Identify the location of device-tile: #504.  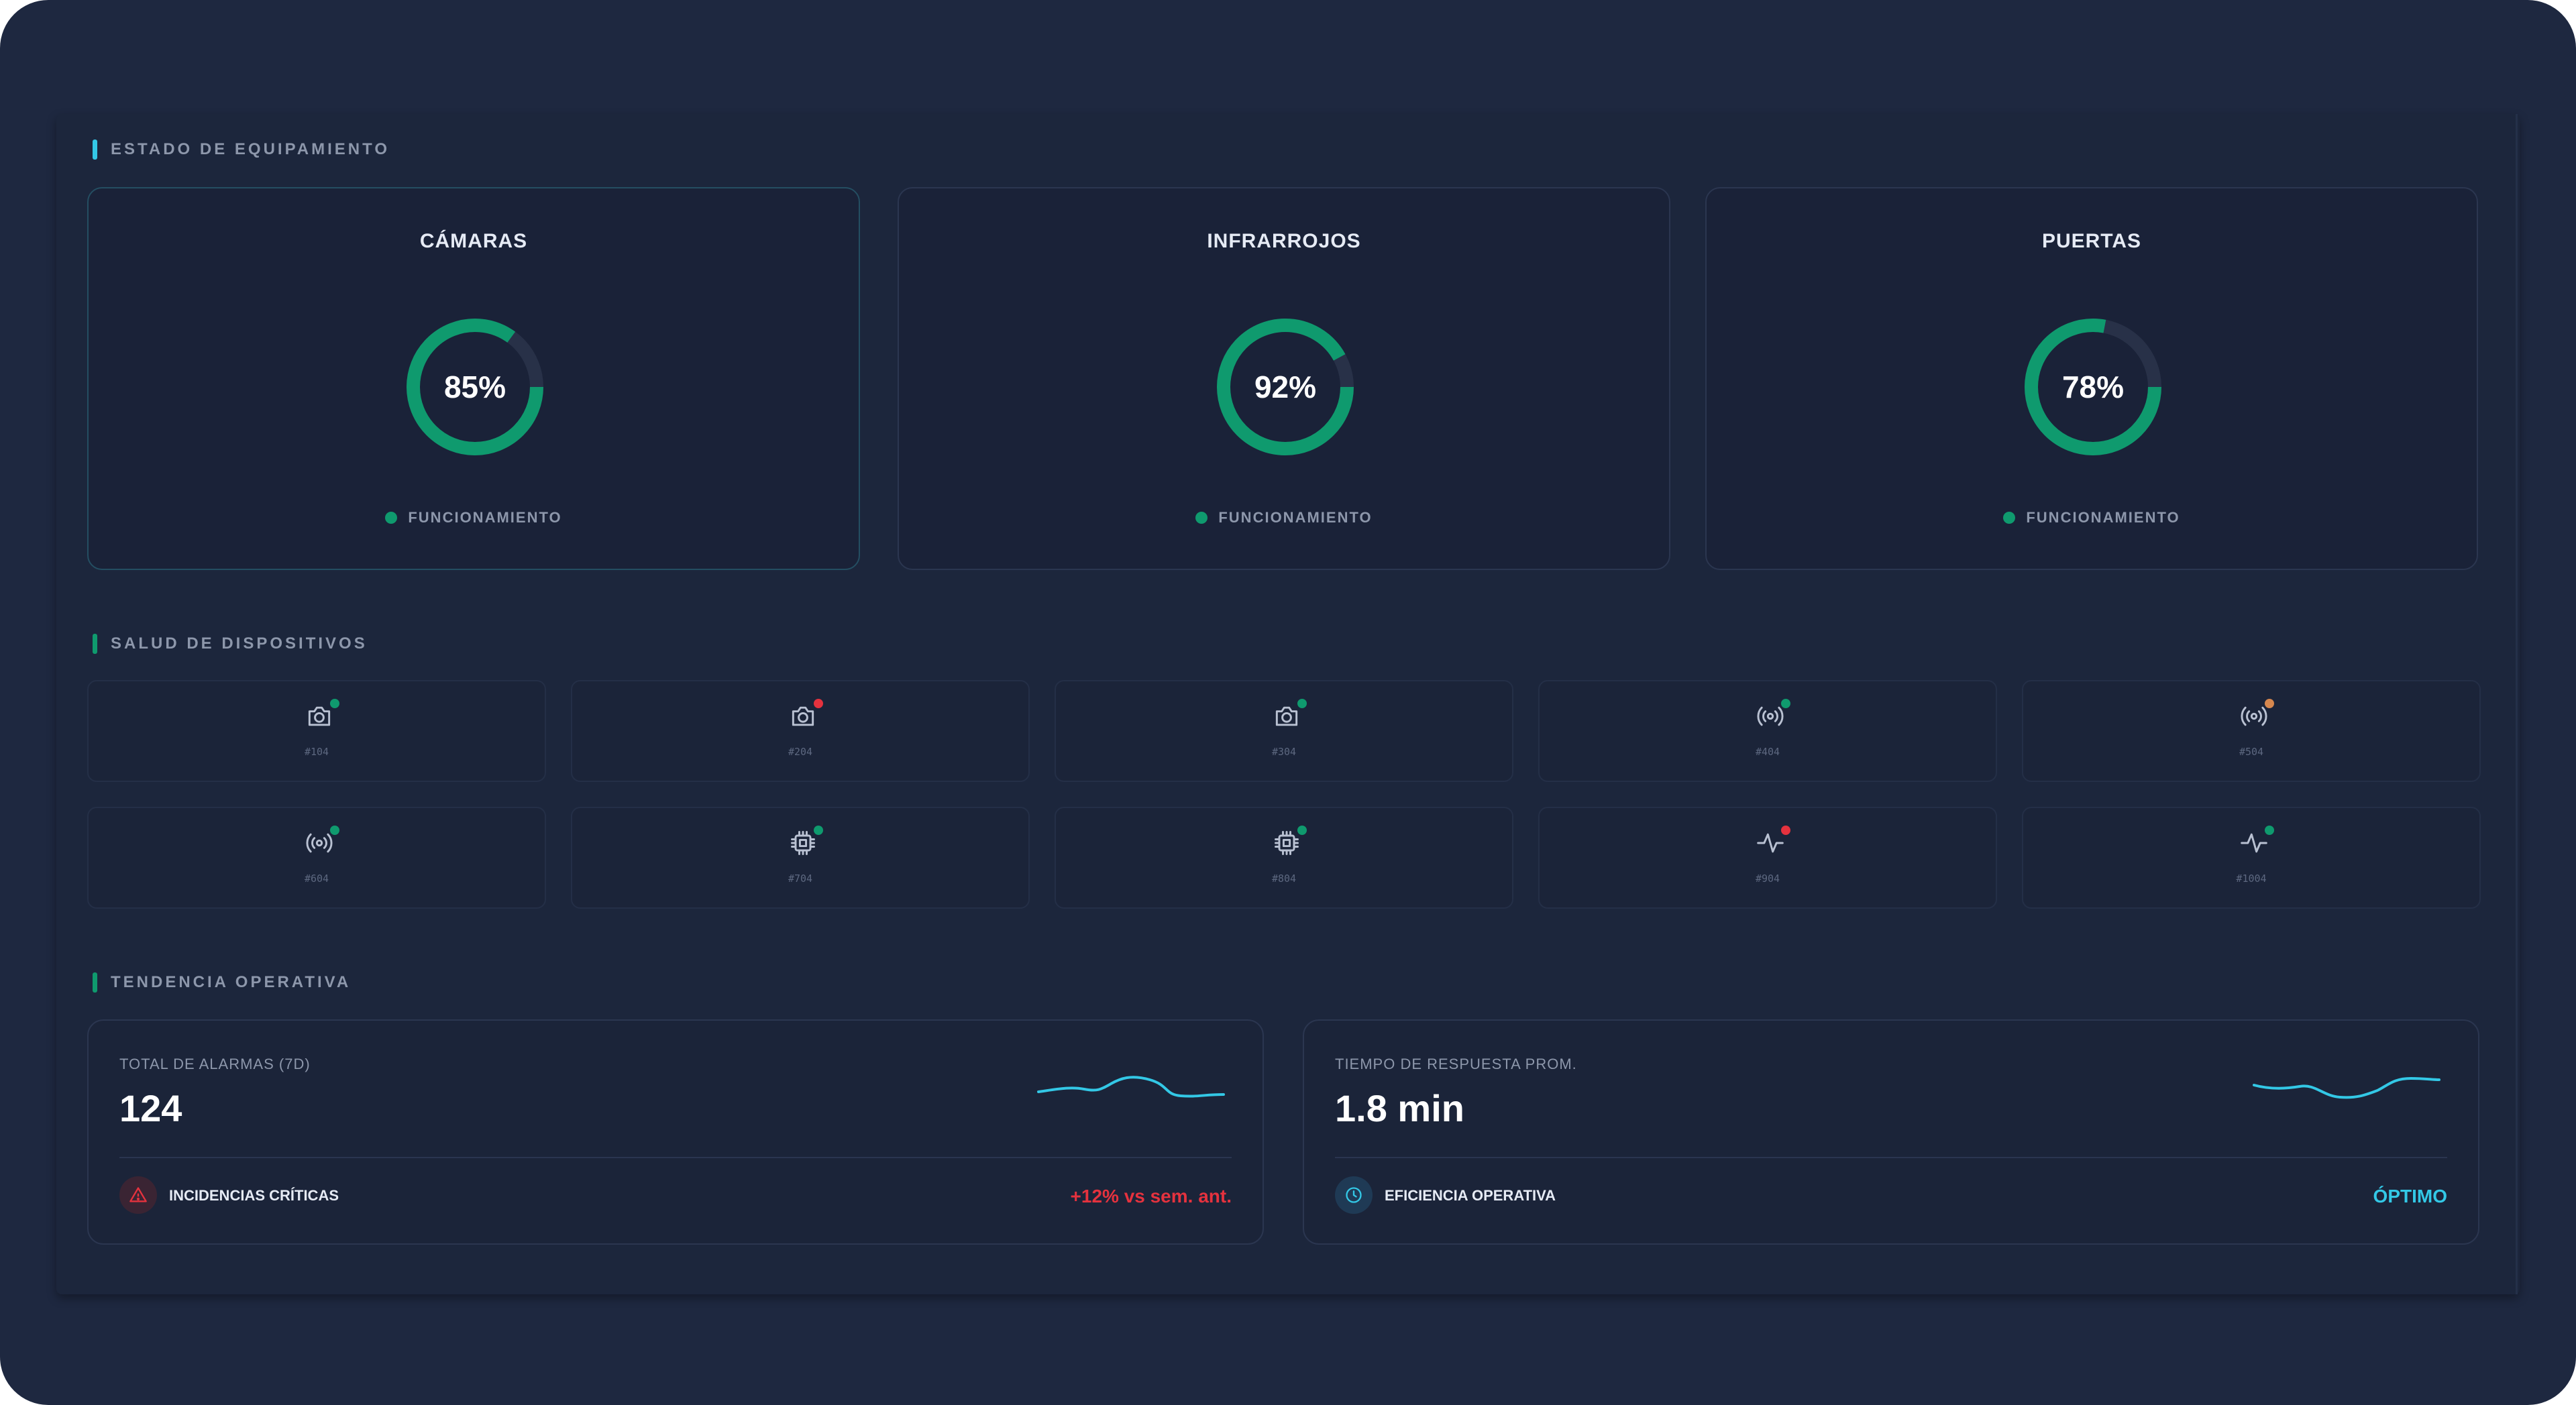
(2251, 731).